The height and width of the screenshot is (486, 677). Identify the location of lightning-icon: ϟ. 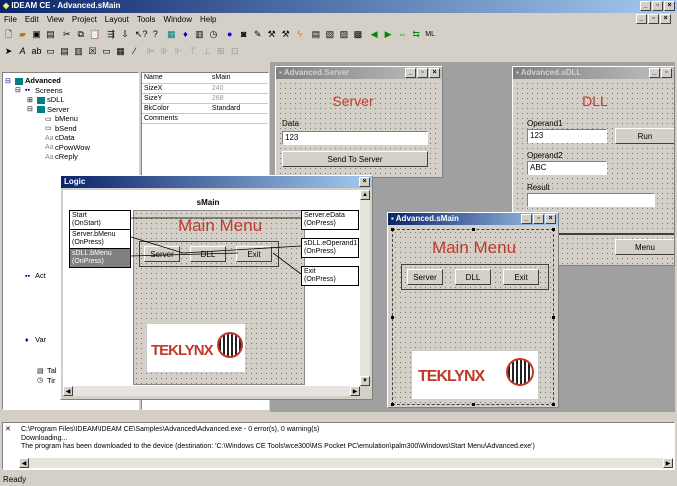
(299, 34).